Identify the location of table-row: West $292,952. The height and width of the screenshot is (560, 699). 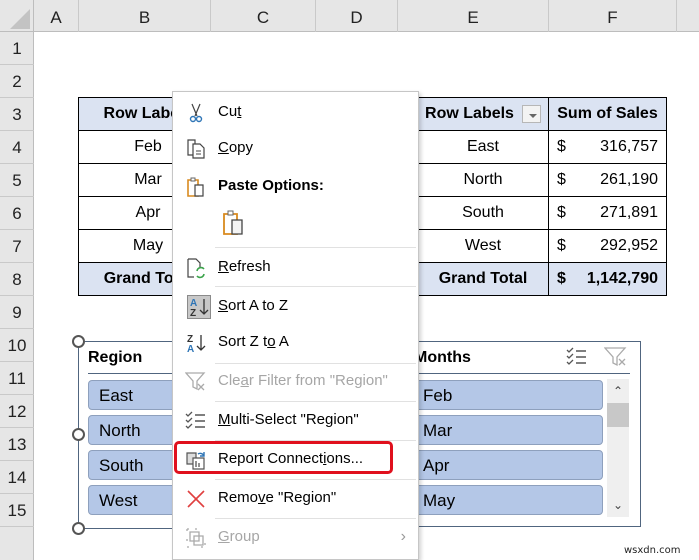
(542, 246).